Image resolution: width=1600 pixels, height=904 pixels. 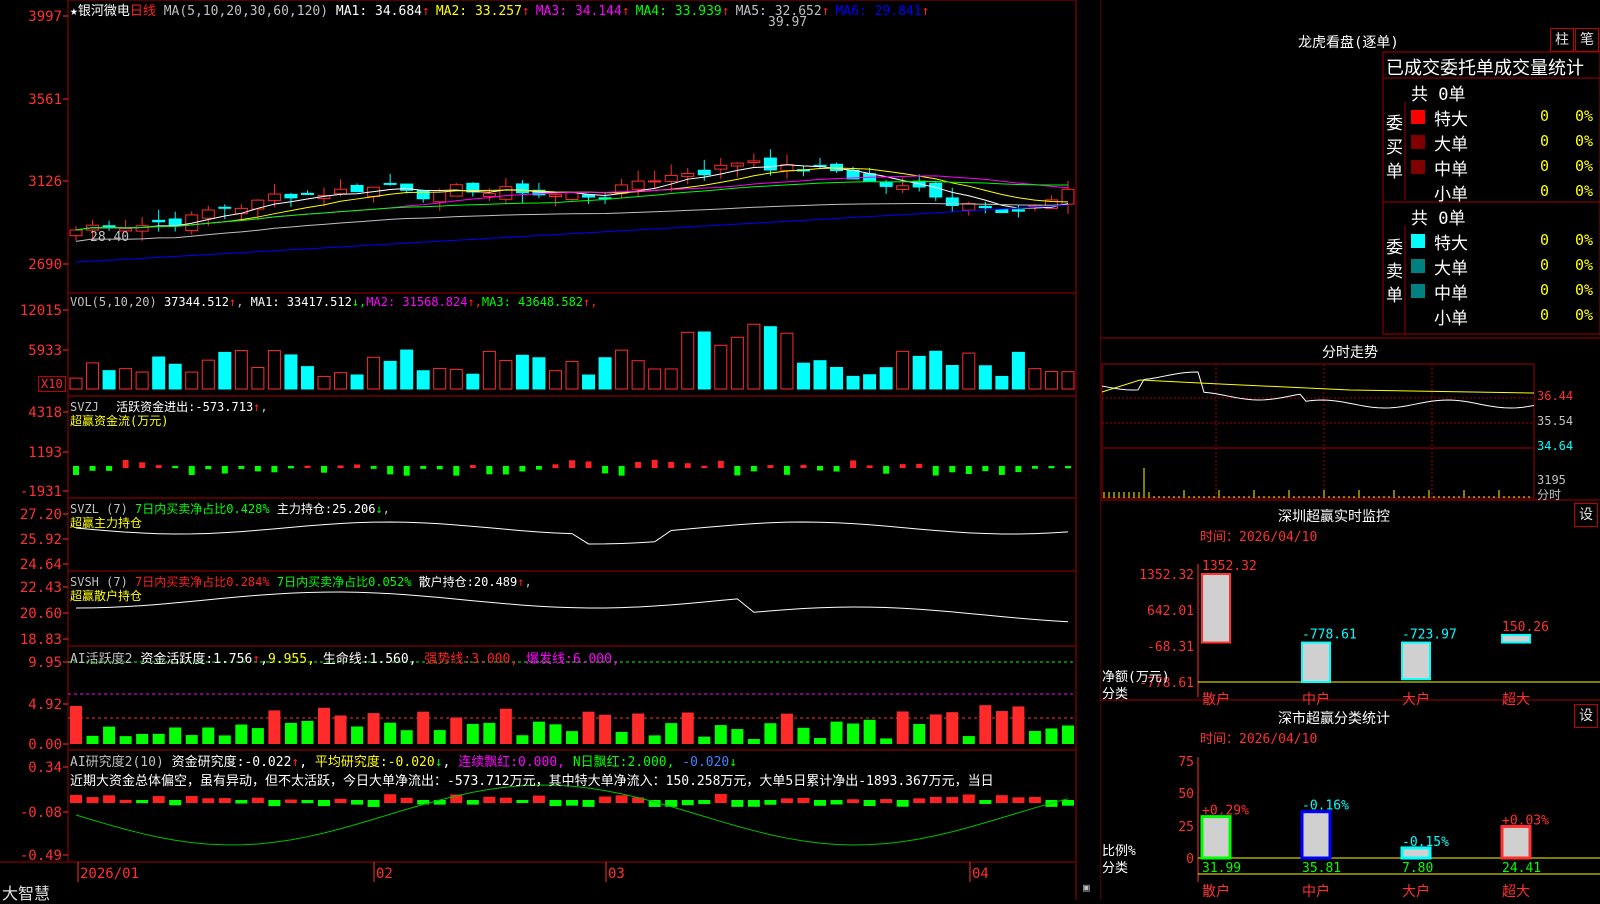 I want to click on order-count: 0, so click(x=1545, y=265).